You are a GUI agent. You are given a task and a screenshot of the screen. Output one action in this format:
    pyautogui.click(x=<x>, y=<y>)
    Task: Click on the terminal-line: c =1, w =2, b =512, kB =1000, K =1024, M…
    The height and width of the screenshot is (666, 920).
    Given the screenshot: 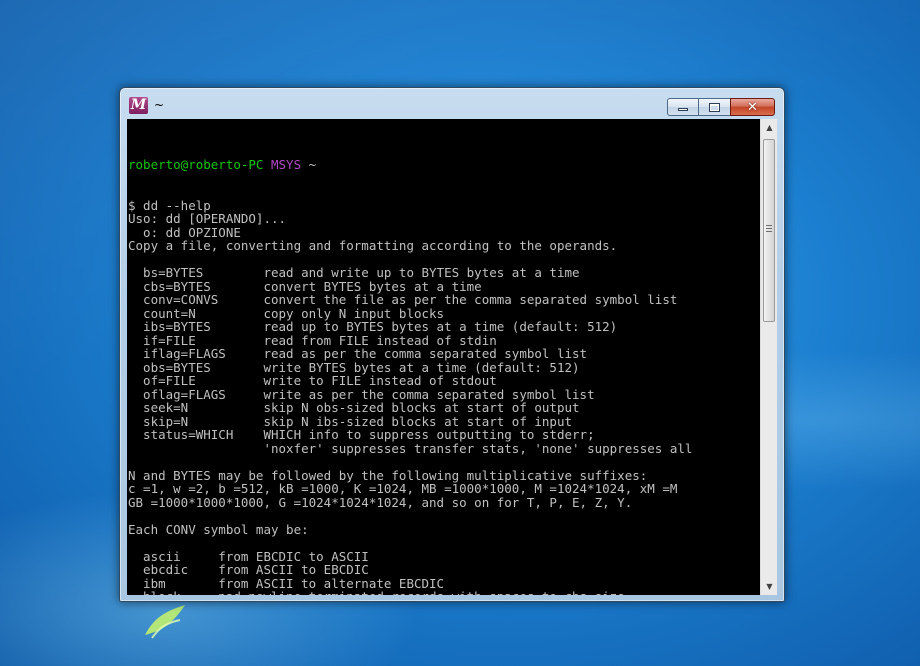 What is the action you would take?
    pyautogui.click(x=403, y=488)
    